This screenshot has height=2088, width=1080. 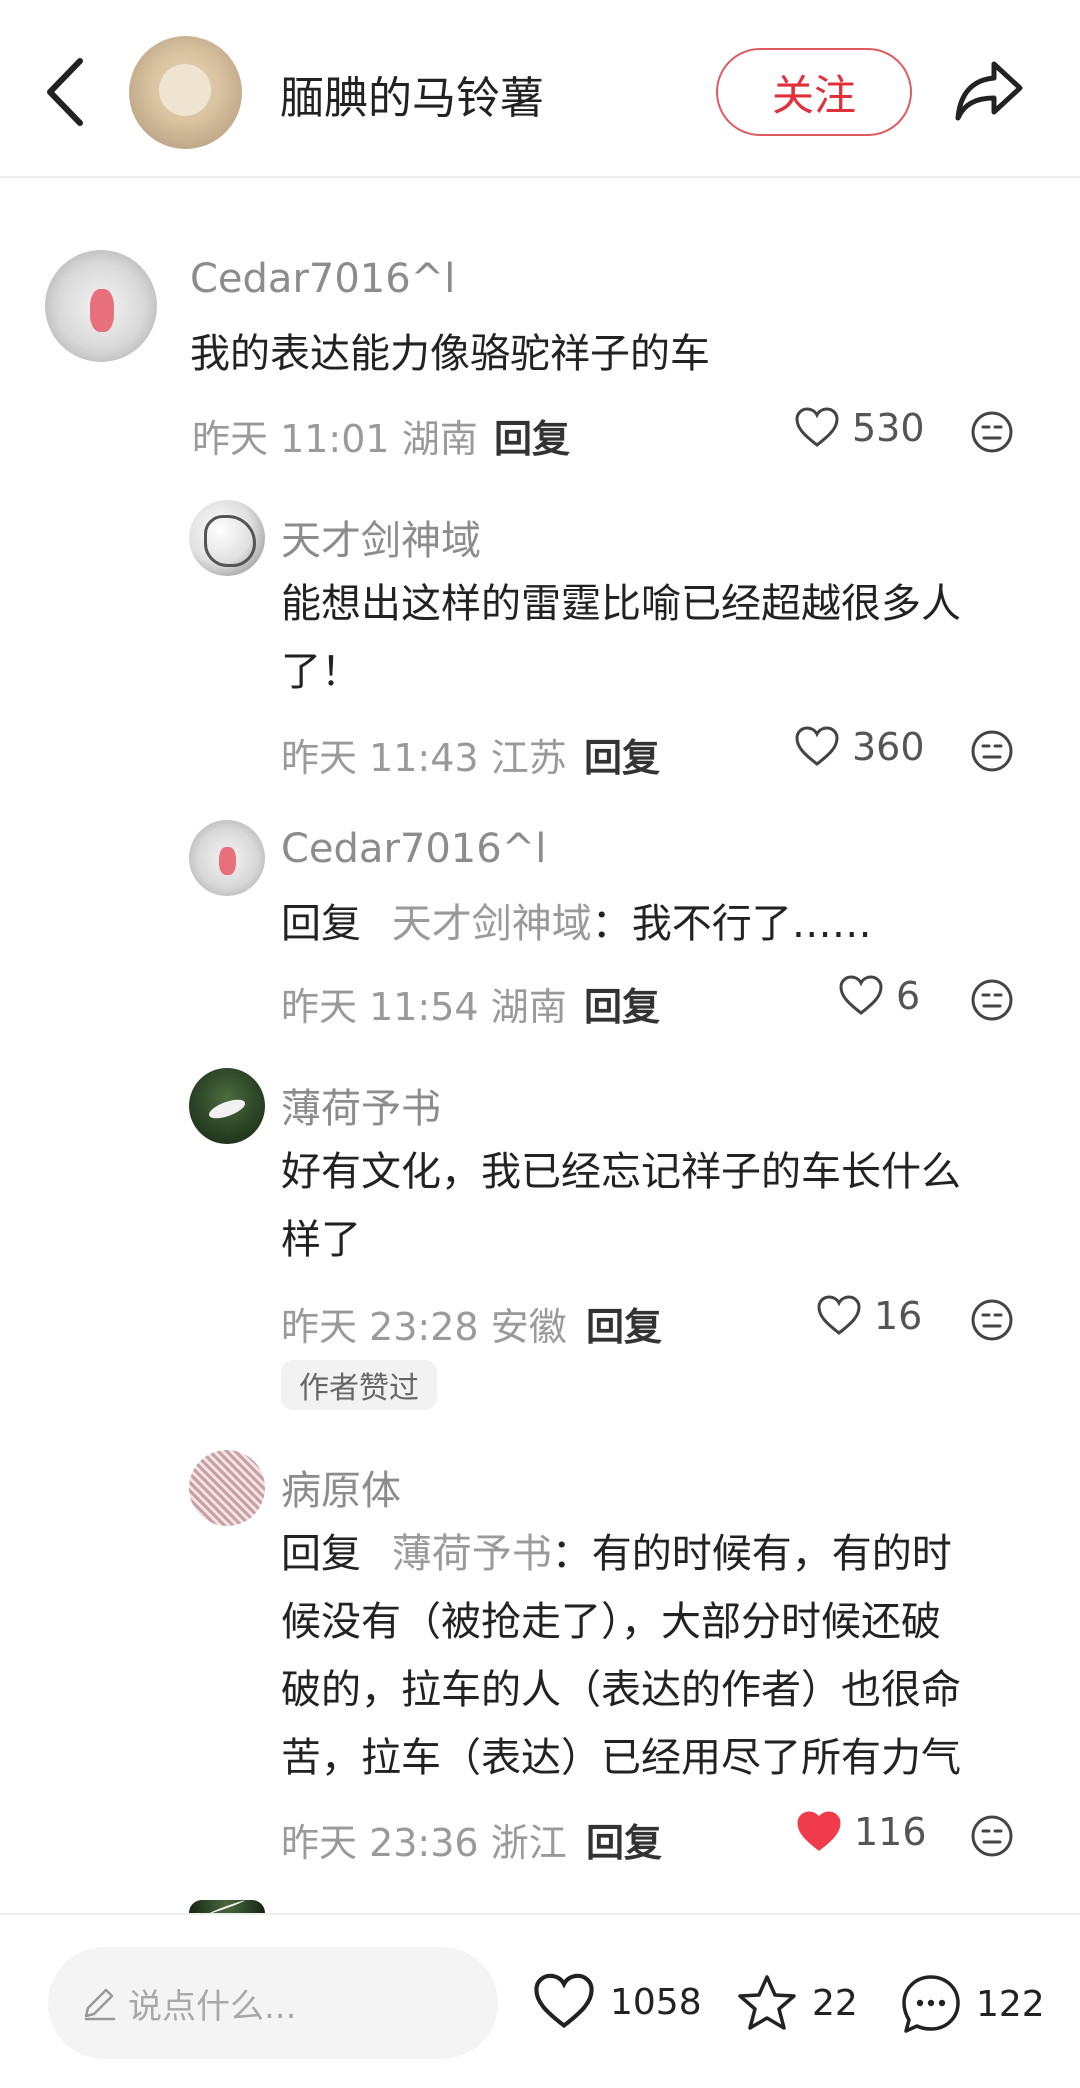 I want to click on pencil-icon, so click(x=100, y=2004).